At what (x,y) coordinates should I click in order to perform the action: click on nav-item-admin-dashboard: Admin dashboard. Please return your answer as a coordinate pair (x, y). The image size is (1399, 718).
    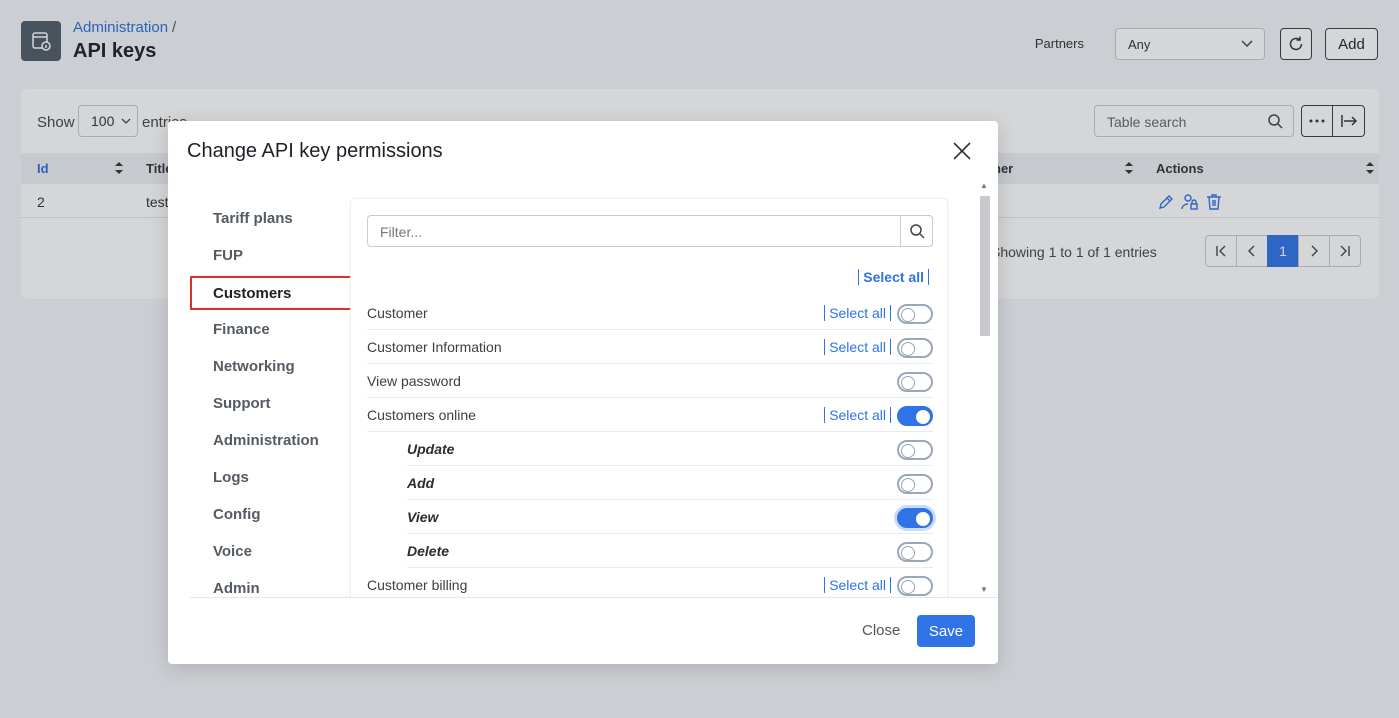
    Looking at the image, I should click on (271, 584).